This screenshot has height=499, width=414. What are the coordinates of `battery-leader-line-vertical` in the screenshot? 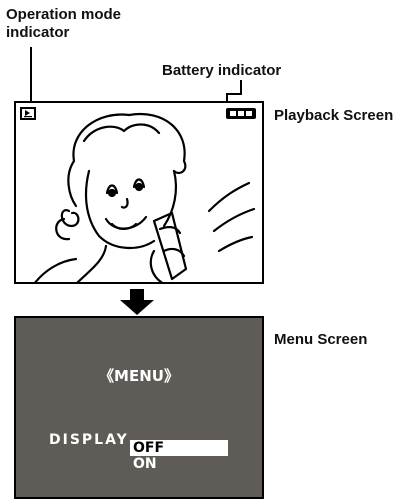 It's located at (241, 87).